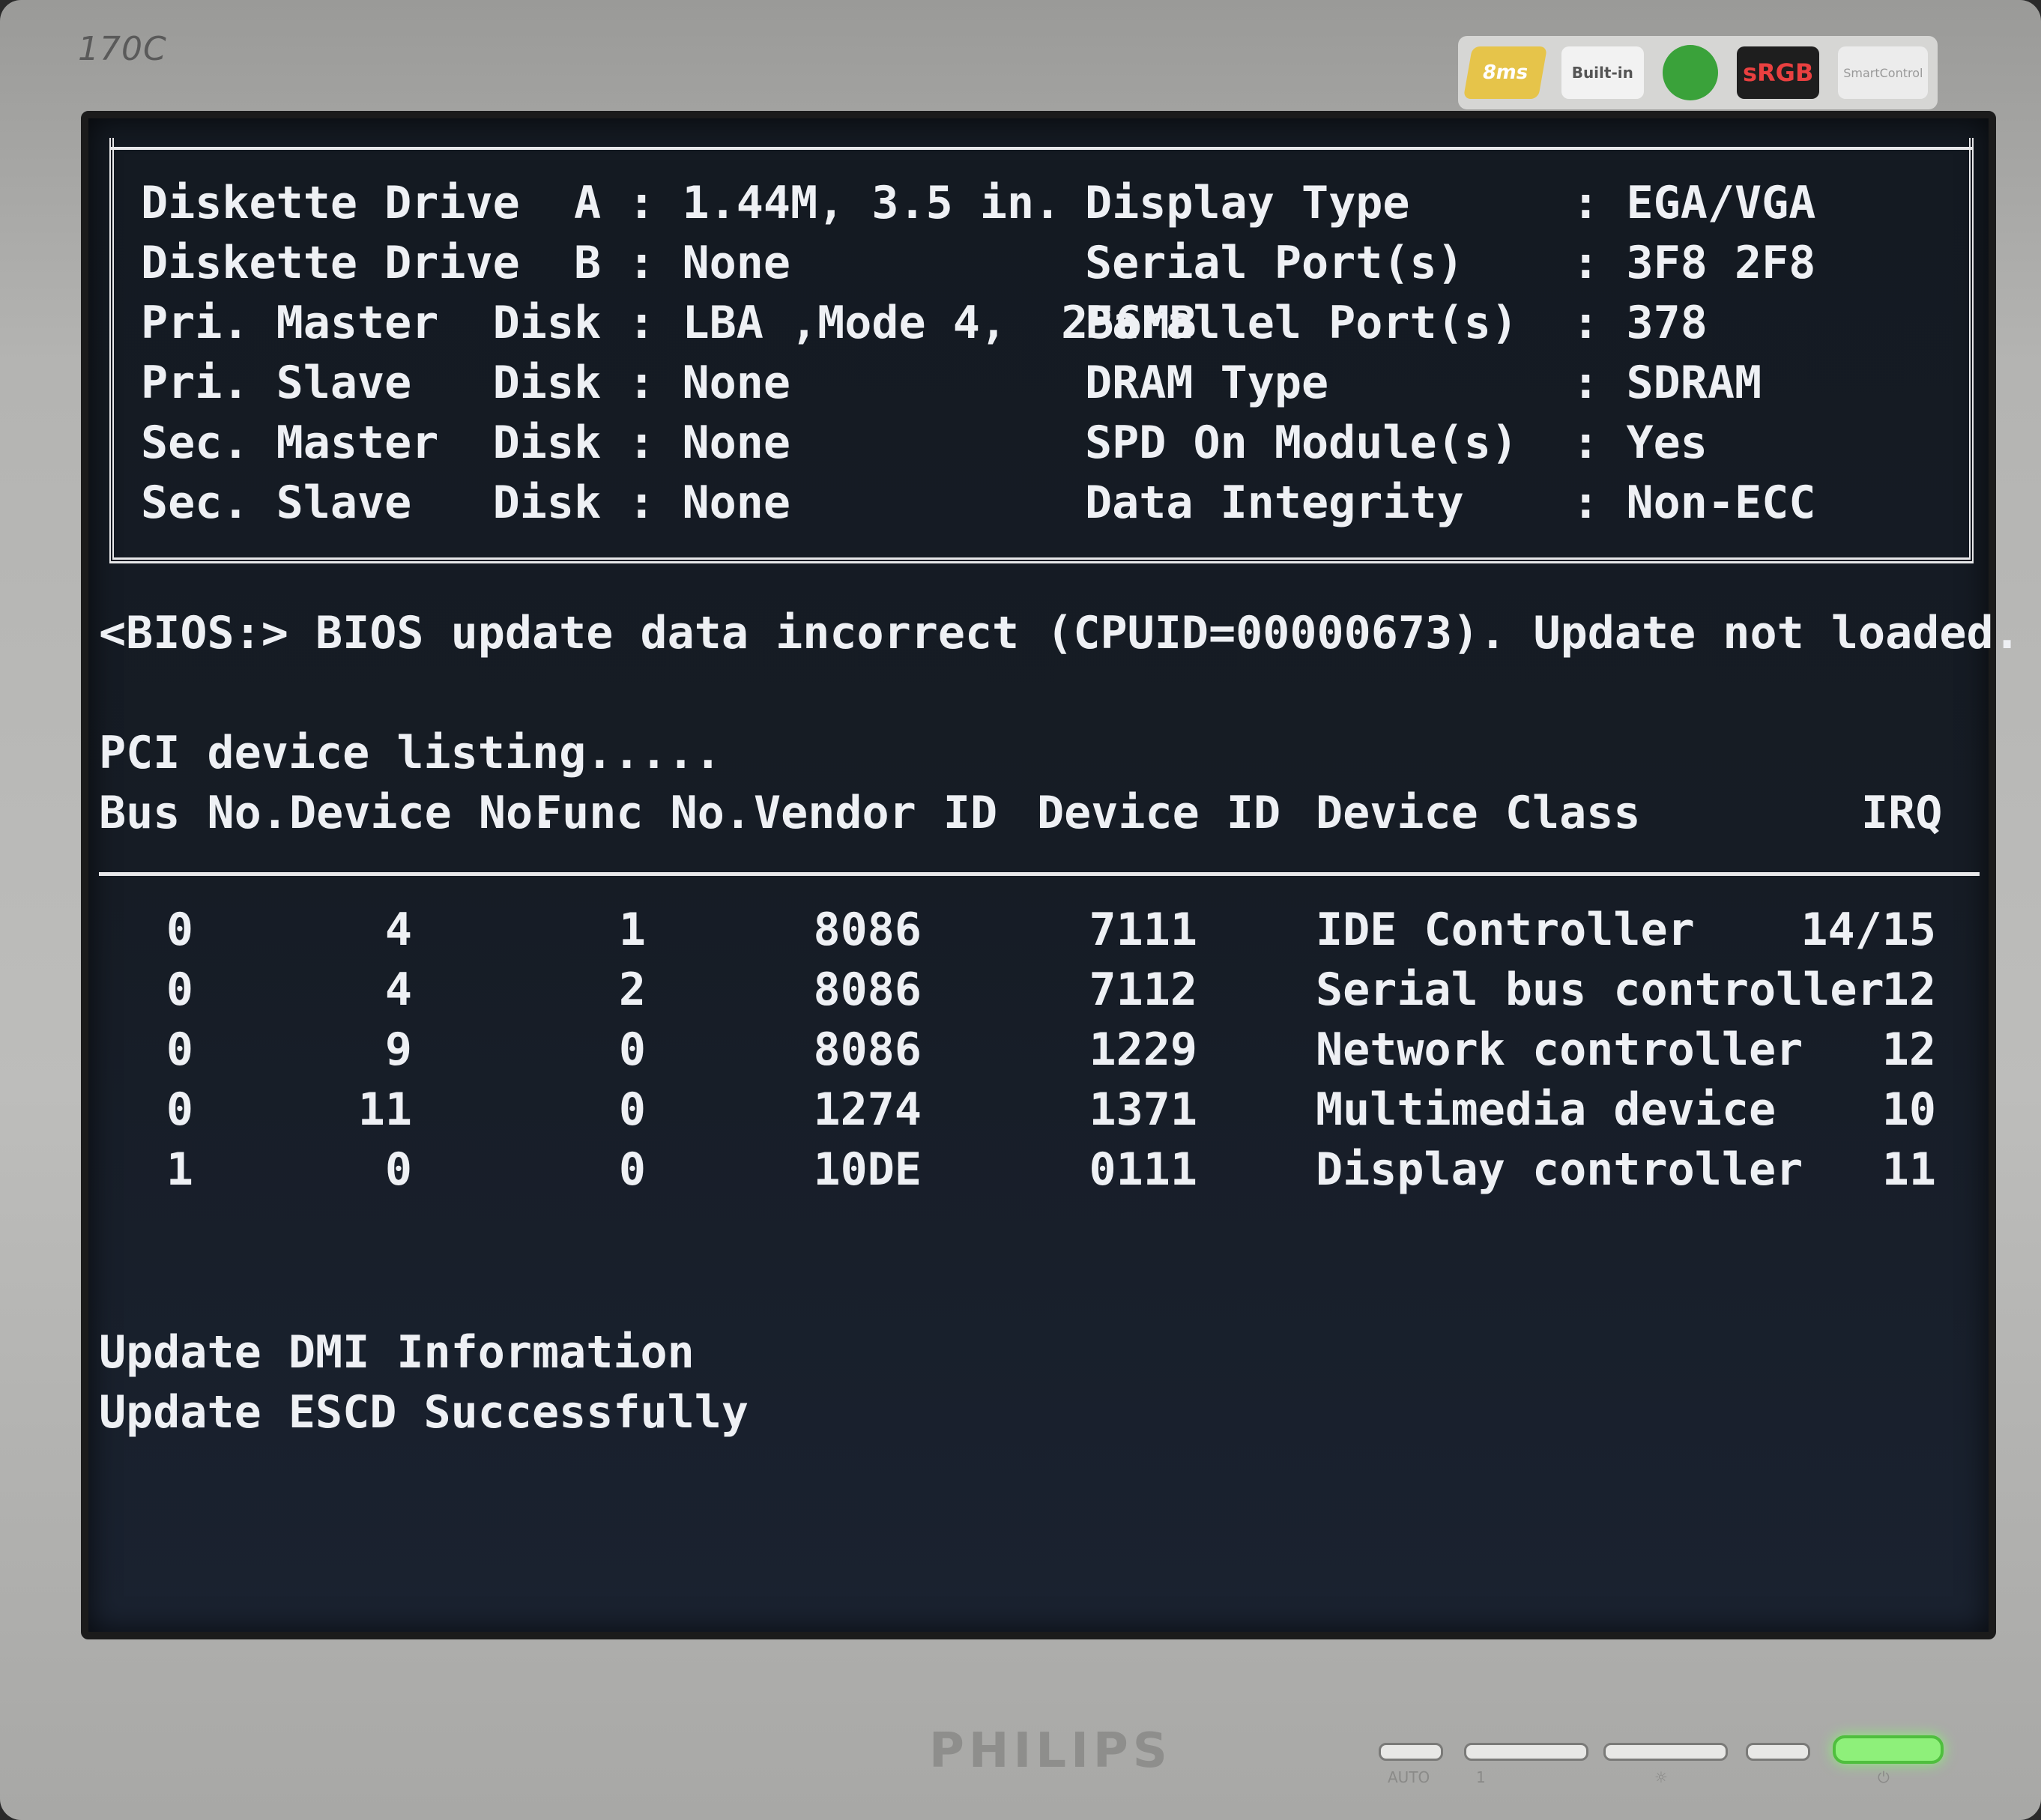  Describe the element at coordinates (465, 503) in the screenshot. I see `hw-left-line: Sec. Slave Disk : None` at that location.